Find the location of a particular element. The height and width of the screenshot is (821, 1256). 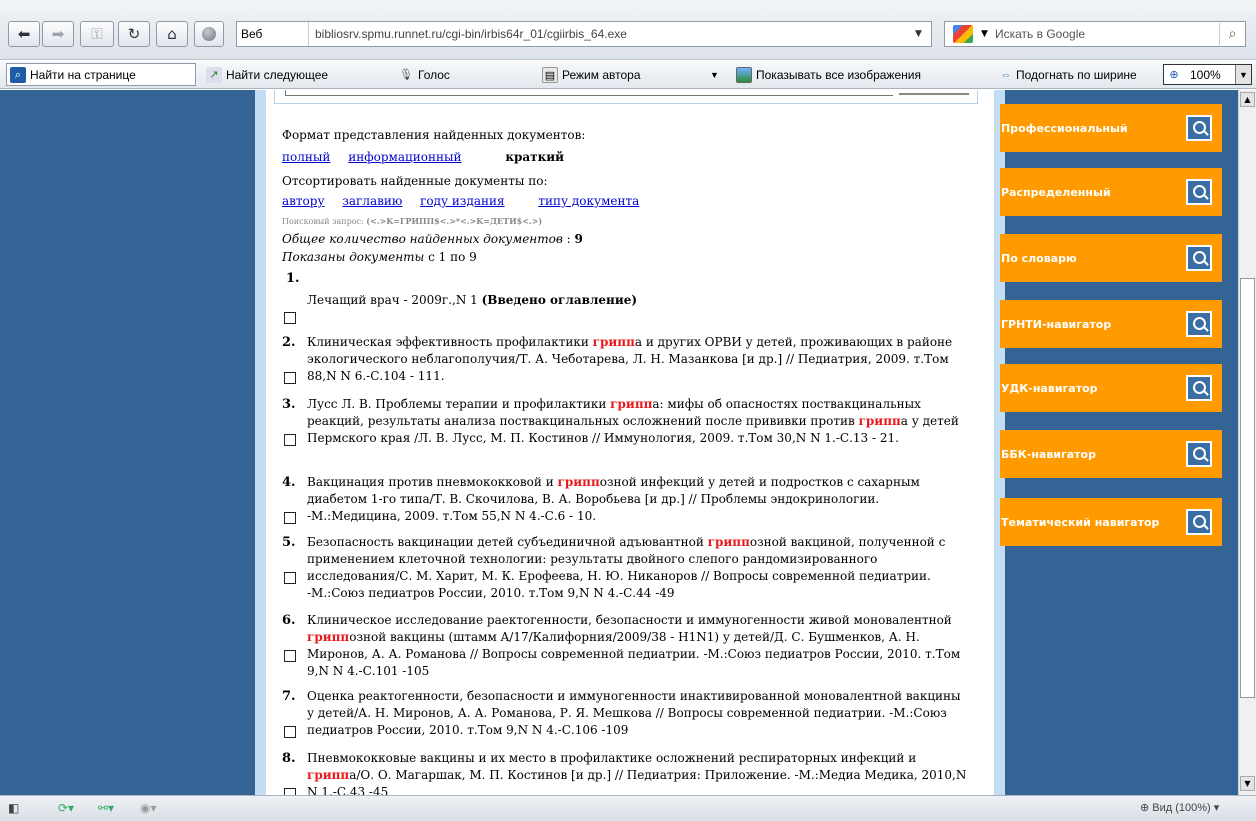

author-mode-icon: ▤ is located at coordinates (550, 75).